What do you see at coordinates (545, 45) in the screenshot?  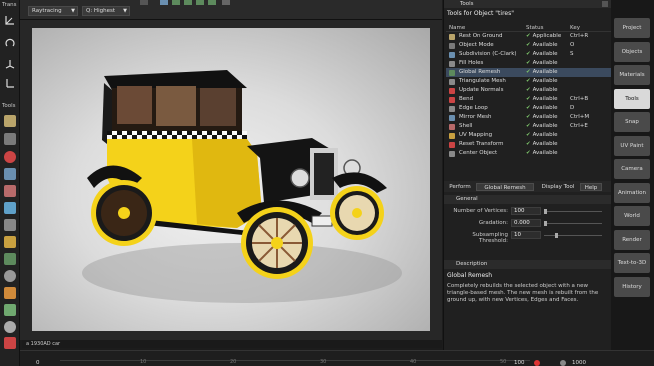 I see `tool-status: Available` at bounding box center [545, 45].